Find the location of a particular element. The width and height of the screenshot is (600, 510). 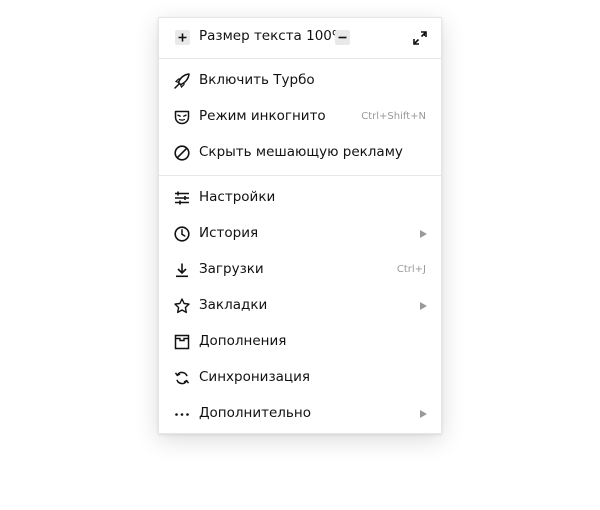

clock-icon is located at coordinates (182, 234).